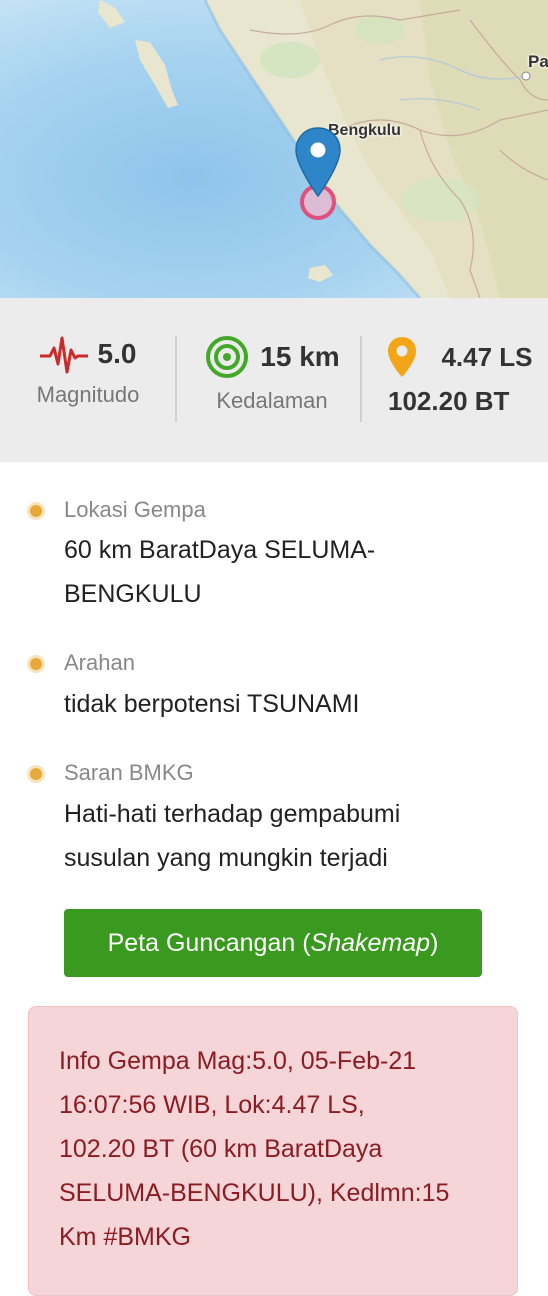 This screenshot has height=1296, width=548. Describe the element at coordinates (209, 942) in the screenshot. I see `shakemap-button-prefix: Peta Guncangan (` at that location.